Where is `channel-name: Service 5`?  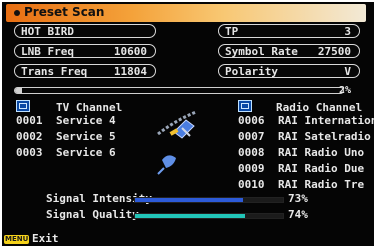
channel-name: Service 5 is located at coordinates (86, 136).